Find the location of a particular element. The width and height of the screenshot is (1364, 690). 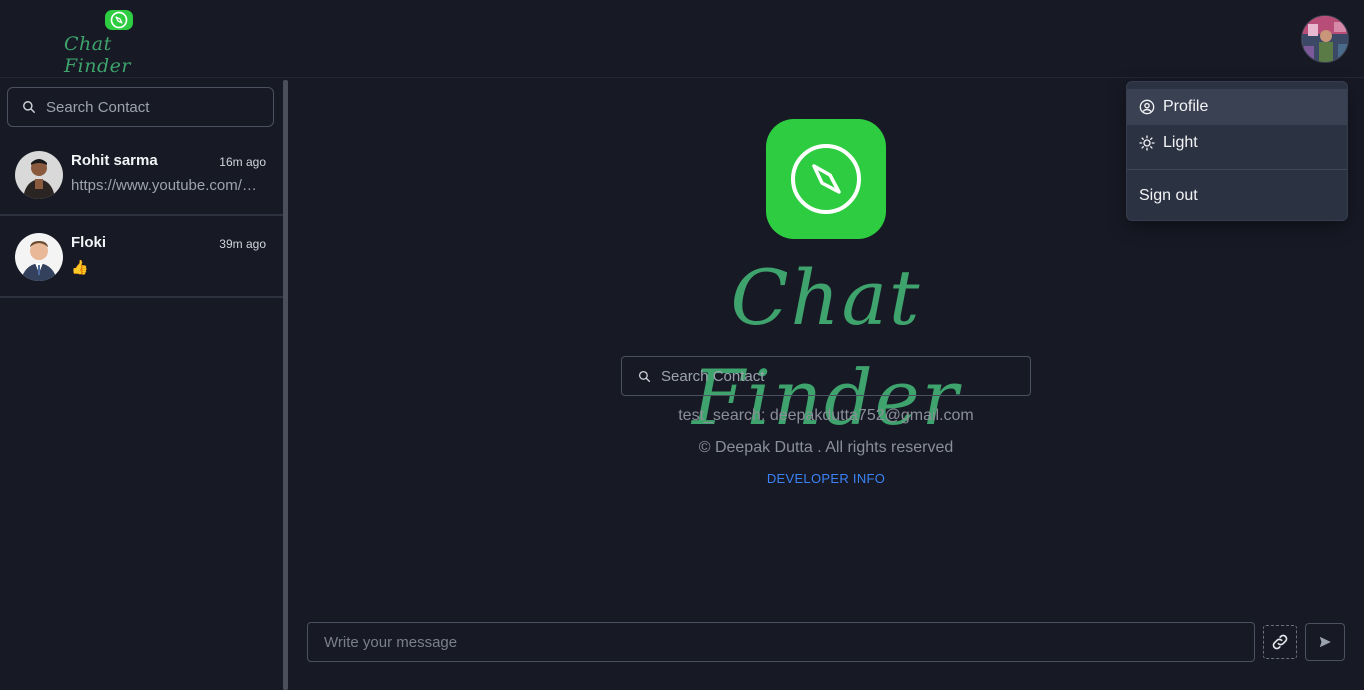

menu-item-theme: Light is located at coordinates (1237, 143).